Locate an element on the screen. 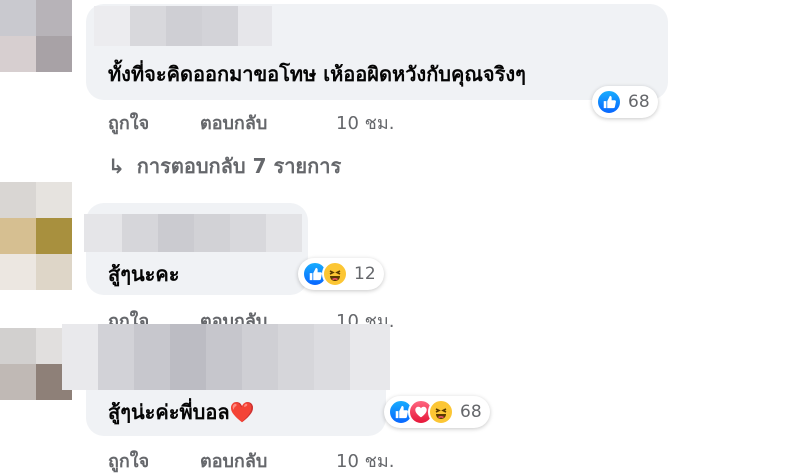  comment-text: สู้ๆน่ะค่ะพี่บอล❤️ is located at coordinates (181, 412).